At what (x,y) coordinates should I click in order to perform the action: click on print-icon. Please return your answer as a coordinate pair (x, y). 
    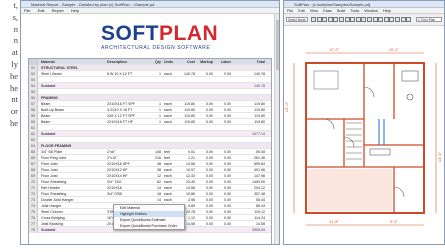
    Looking at the image, I should click on (330, 19).